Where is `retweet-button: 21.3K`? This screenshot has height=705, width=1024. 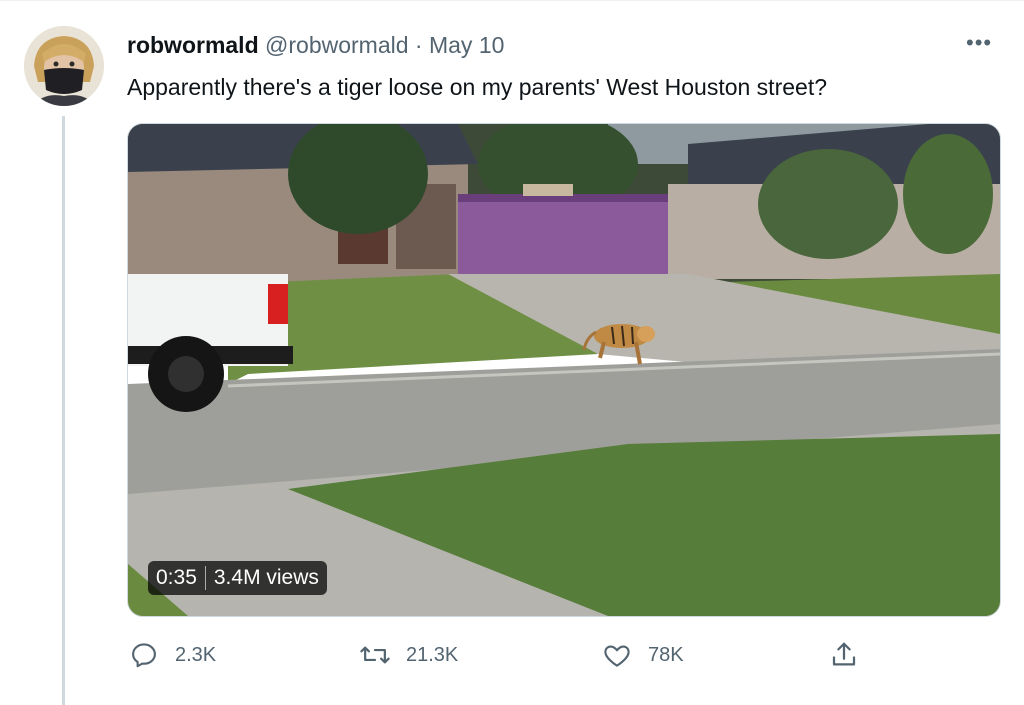
retweet-button: 21.3K is located at coordinates (408, 655).